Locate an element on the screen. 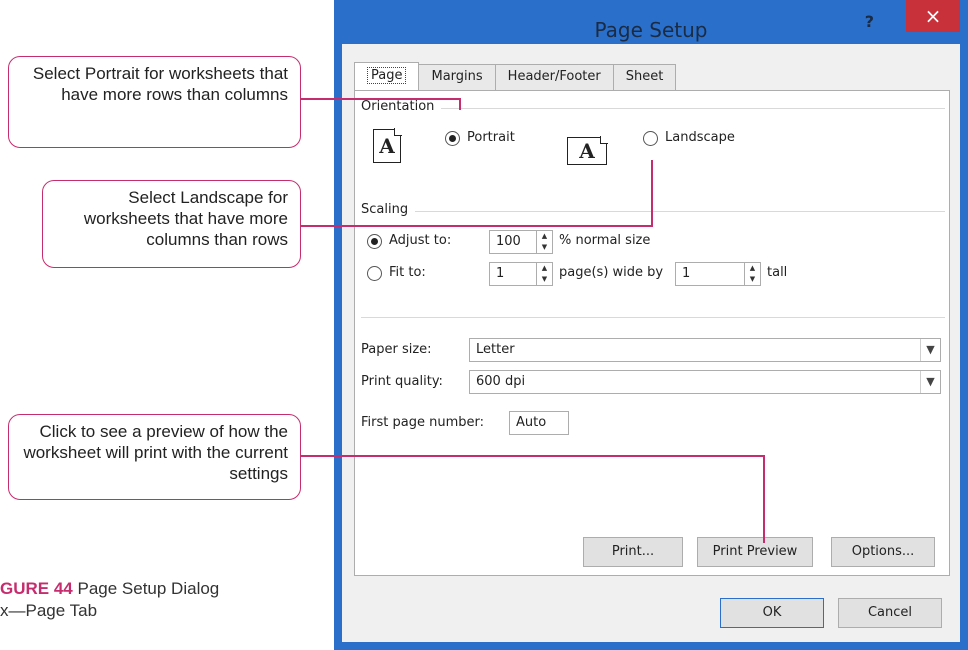 The width and height of the screenshot is (968, 650). fit-to-radio is located at coordinates (374, 273).